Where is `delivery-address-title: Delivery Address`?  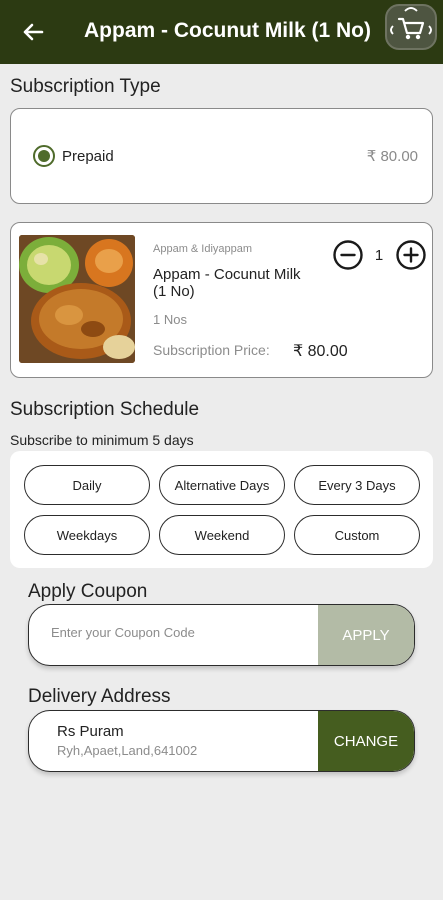 delivery-address-title: Delivery Address is located at coordinates (99, 696).